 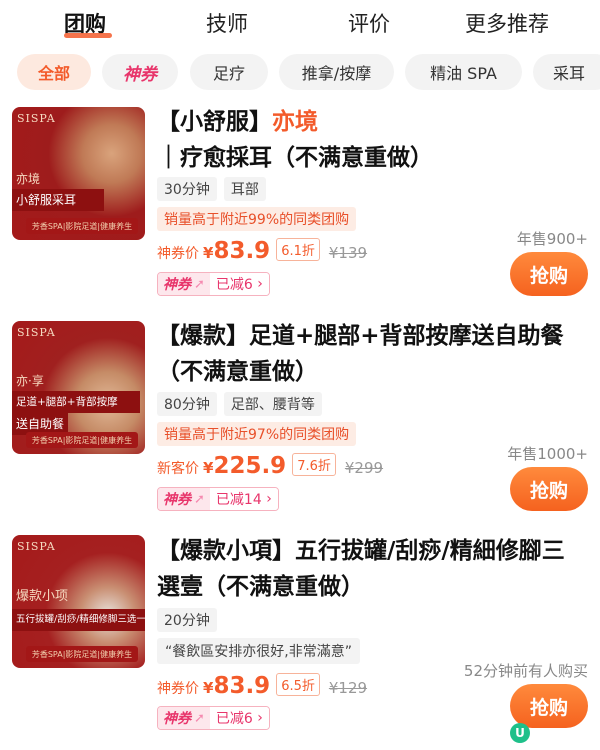 I want to click on recent-purchase-note: 52分钟前有人购买, so click(x=525, y=671).